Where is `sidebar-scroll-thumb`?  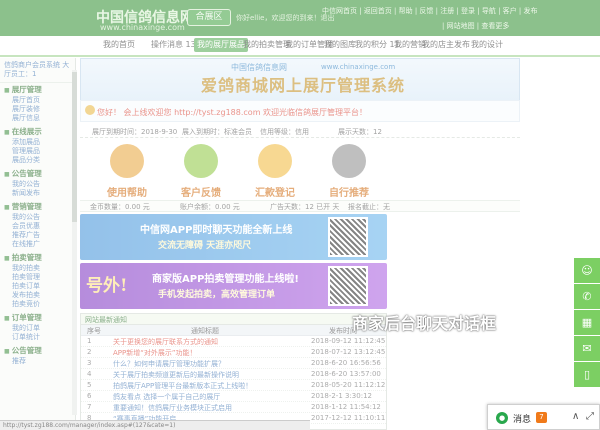 sidebar-scroll-thumb is located at coordinates (74, 147).